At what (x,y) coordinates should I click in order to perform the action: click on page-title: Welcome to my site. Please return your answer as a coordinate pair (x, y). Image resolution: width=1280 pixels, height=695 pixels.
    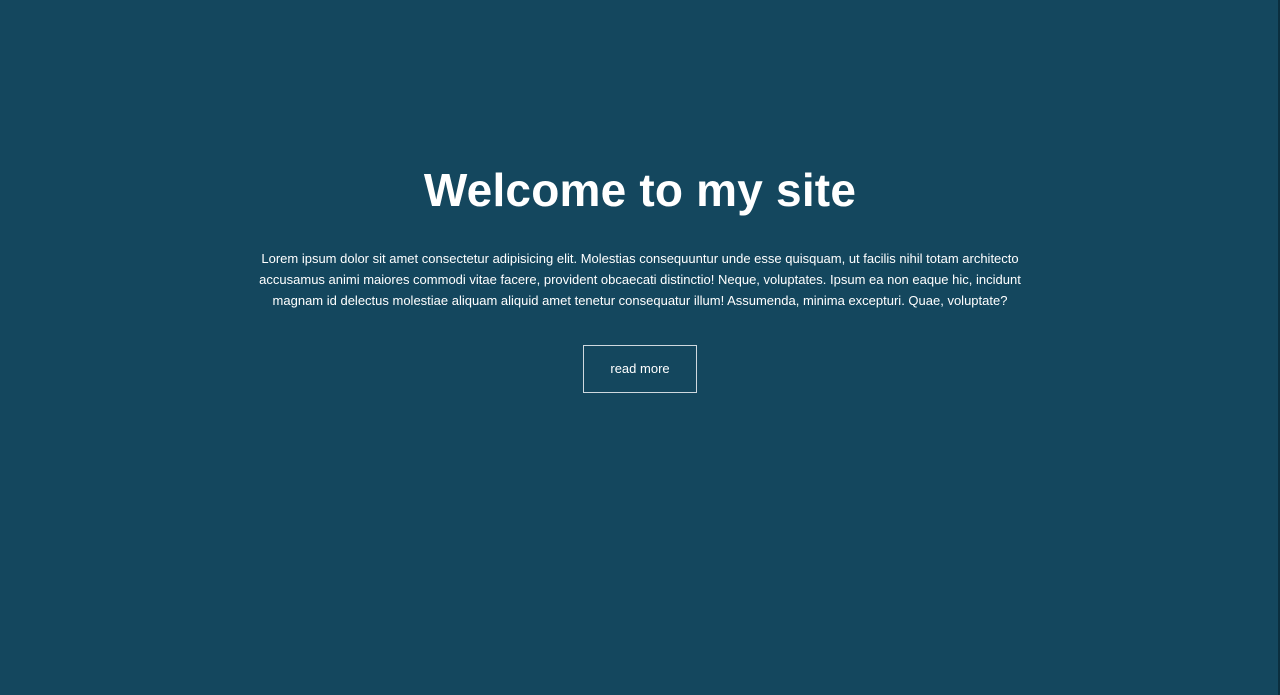
    Looking at the image, I should click on (640, 190).